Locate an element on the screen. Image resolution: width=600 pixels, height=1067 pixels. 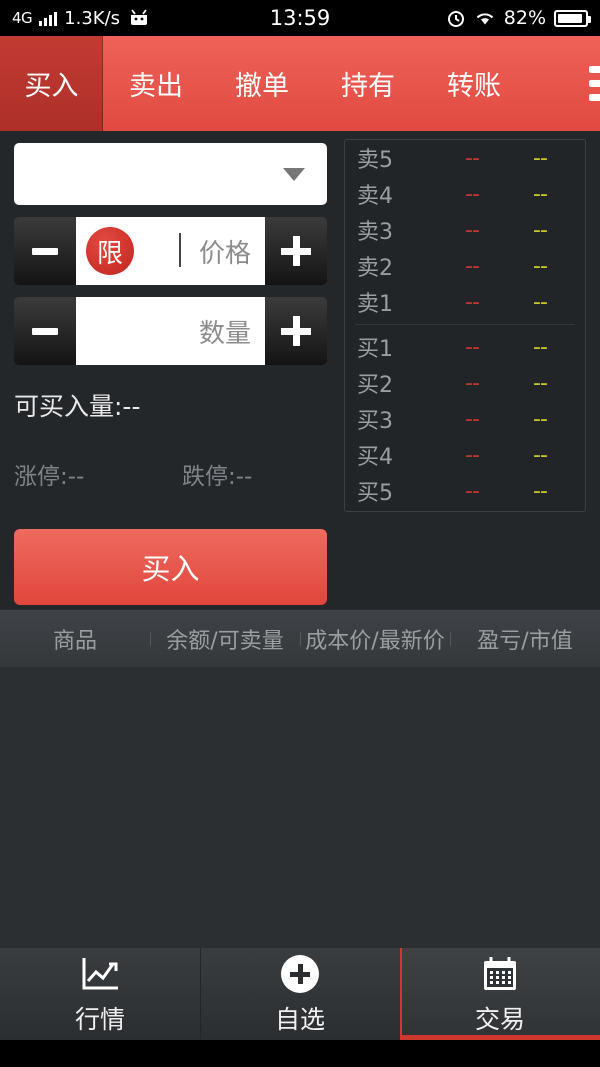
price-stepper-row: 限 价格 is located at coordinates (170, 251).